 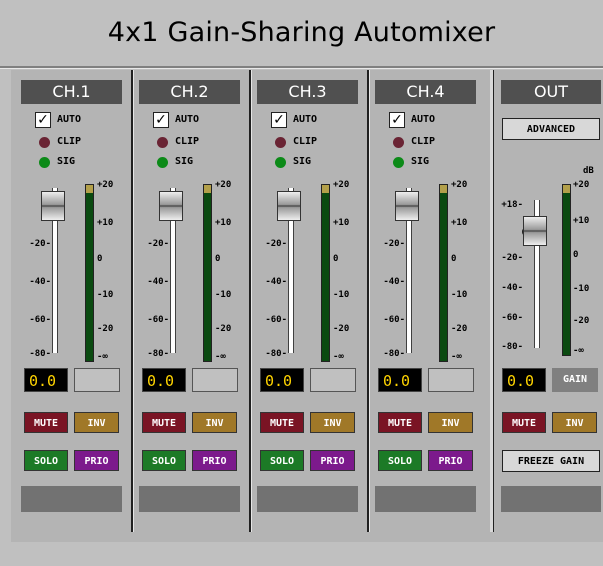 I want to click on output-gain-value-display: 0.0, so click(x=524, y=380).